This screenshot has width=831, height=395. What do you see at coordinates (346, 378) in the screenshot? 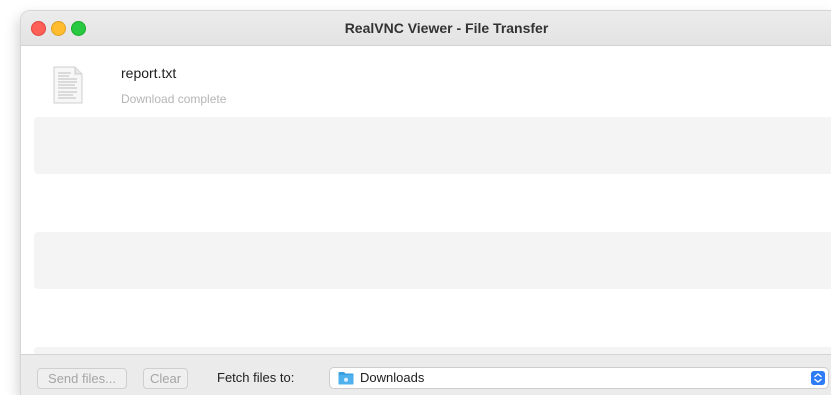
I see `folder-icon` at bounding box center [346, 378].